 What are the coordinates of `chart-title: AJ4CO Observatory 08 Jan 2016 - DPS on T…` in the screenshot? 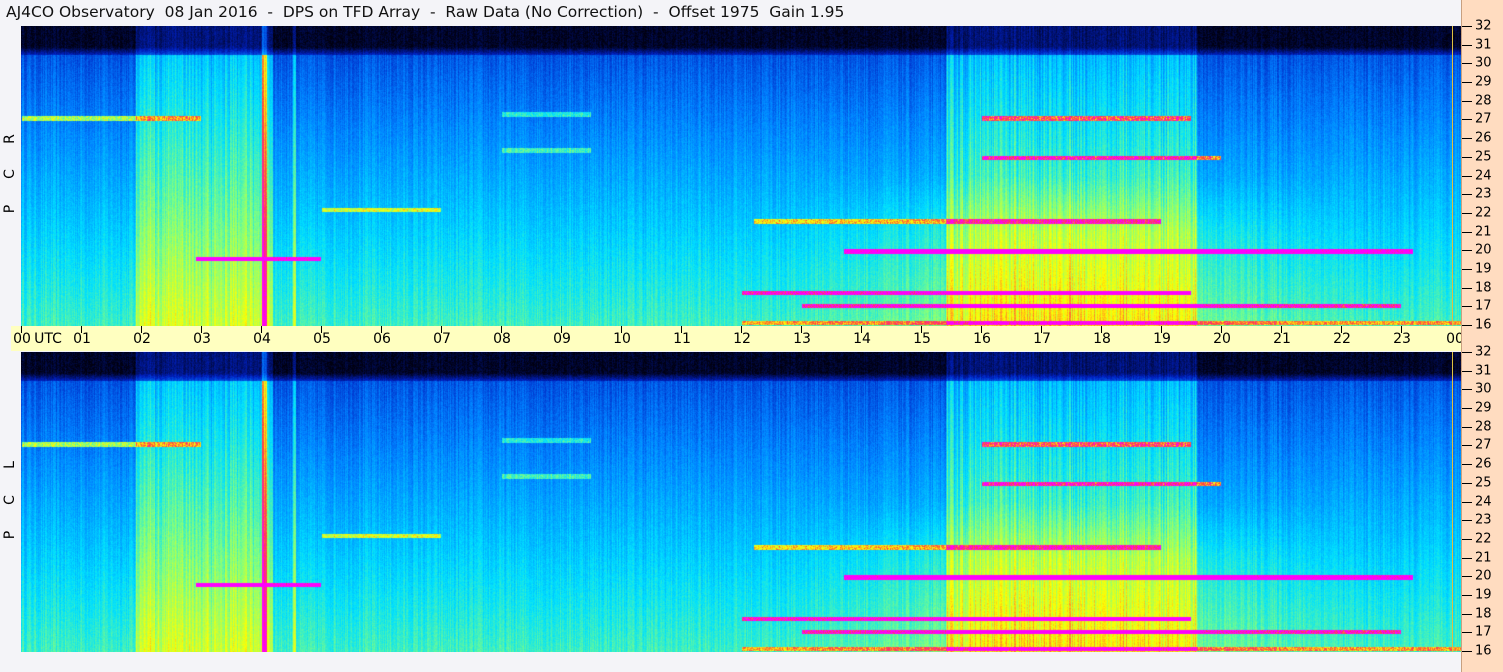 It's located at (425, 12).